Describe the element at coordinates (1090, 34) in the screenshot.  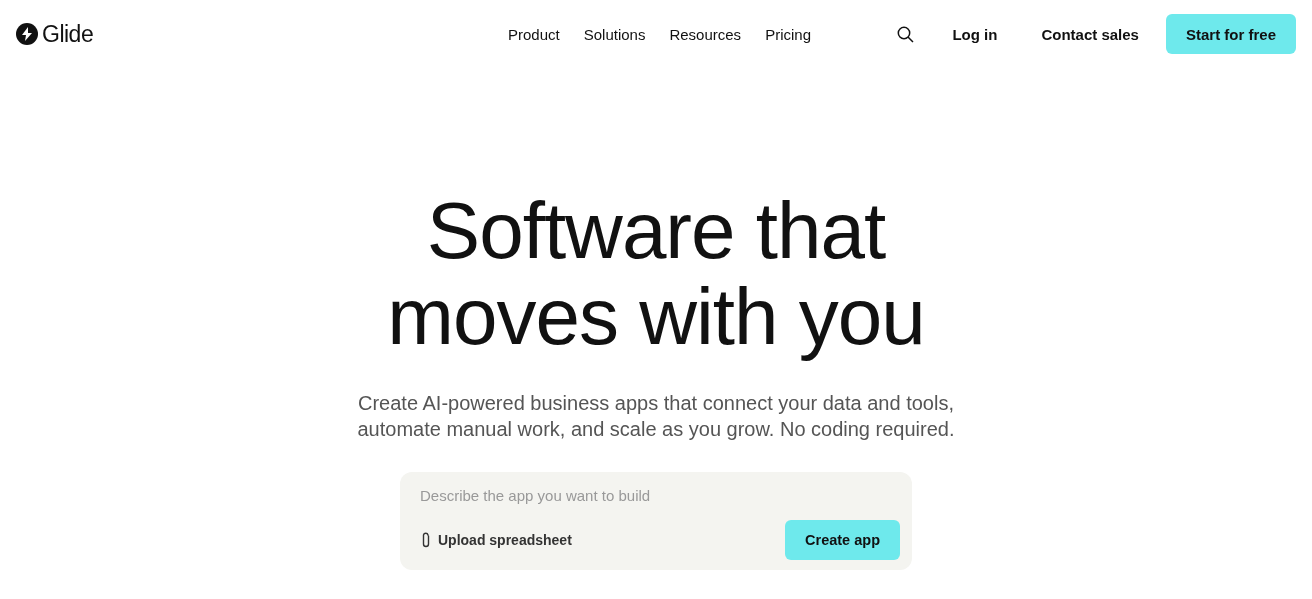
I see `contact-sales-link: Contact sales` at that location.